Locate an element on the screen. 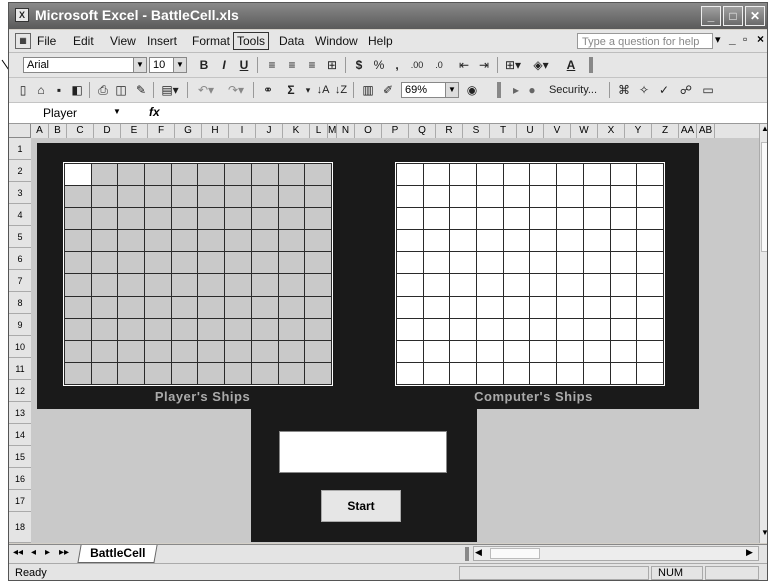 The width and height of the screenshot is (768, 581). view-code-icon: ▭ is located at coordinates (708, 90).